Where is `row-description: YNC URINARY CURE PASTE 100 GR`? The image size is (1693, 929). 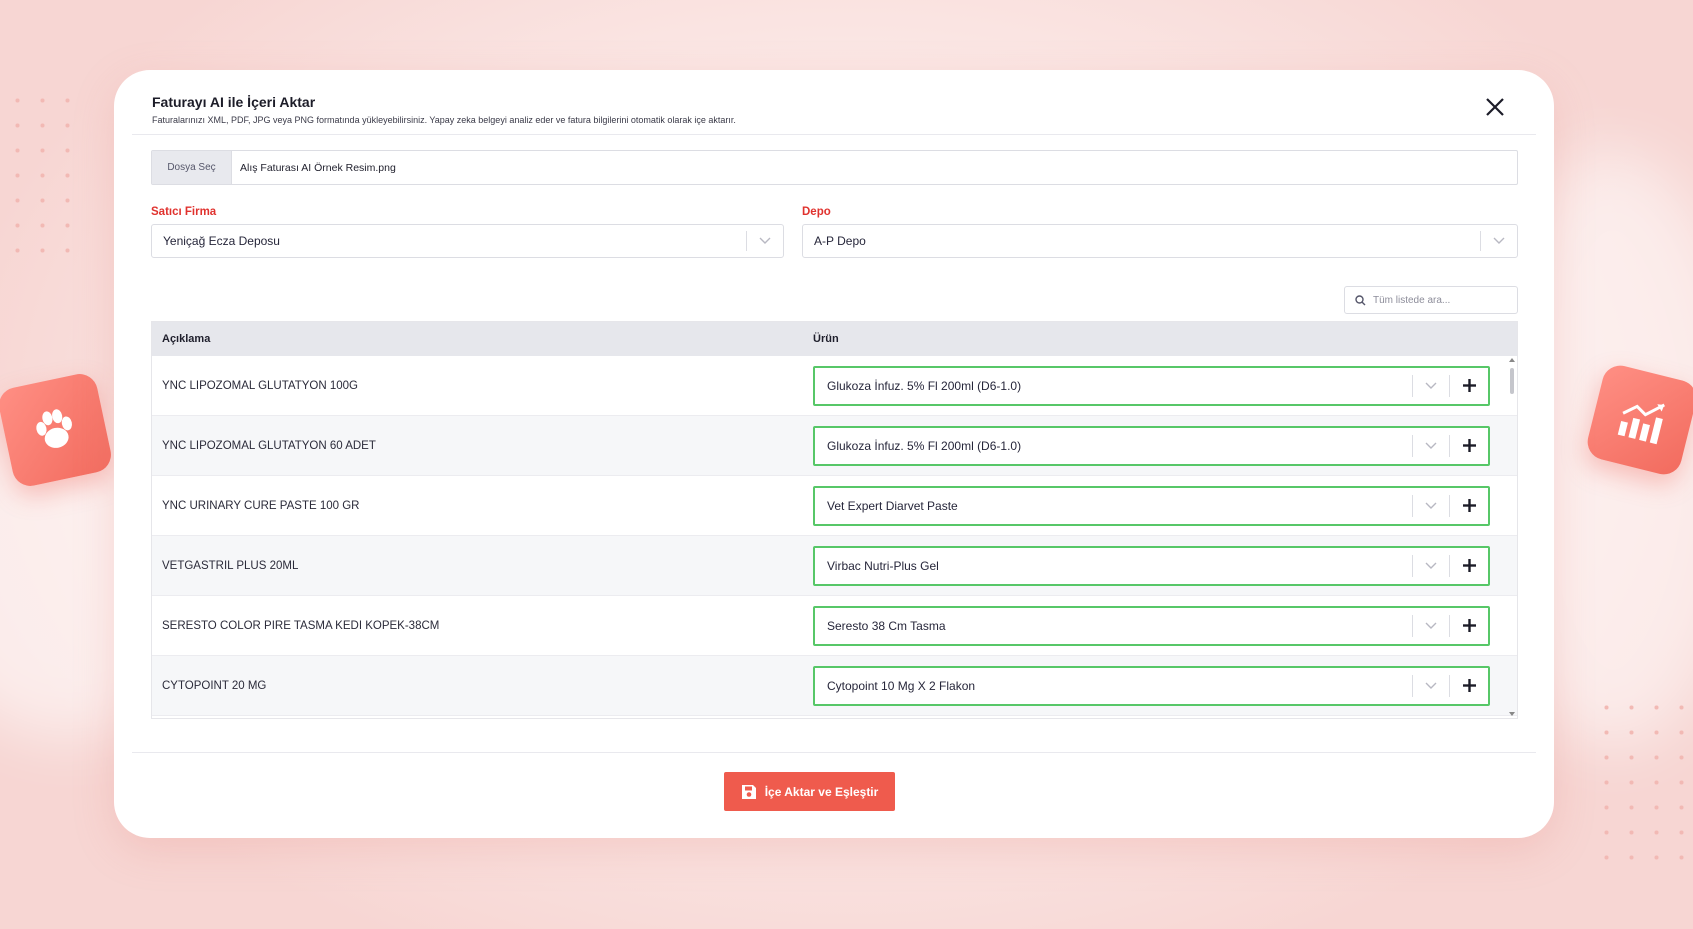
row-description: YNC URINARY CURE PASTE 100 GR is located at coordinates (261, 505).